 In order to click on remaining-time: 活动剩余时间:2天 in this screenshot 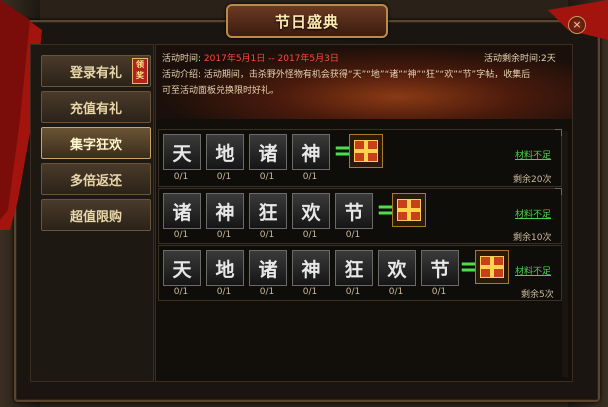, I will do `click(520, 57)`.